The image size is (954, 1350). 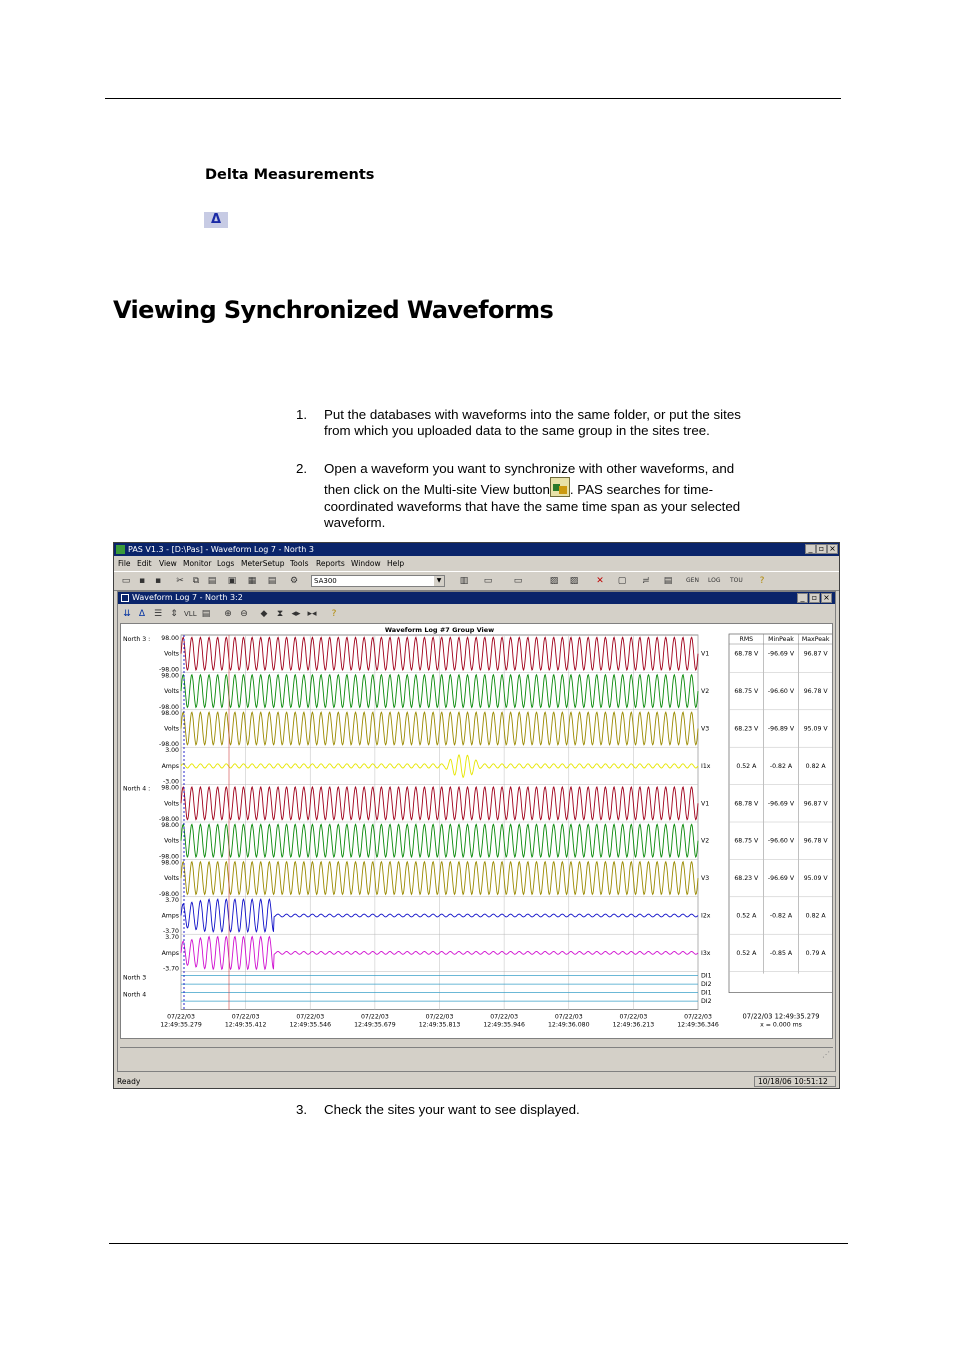 I want to click on child-icon, so click(x=125, y=598).